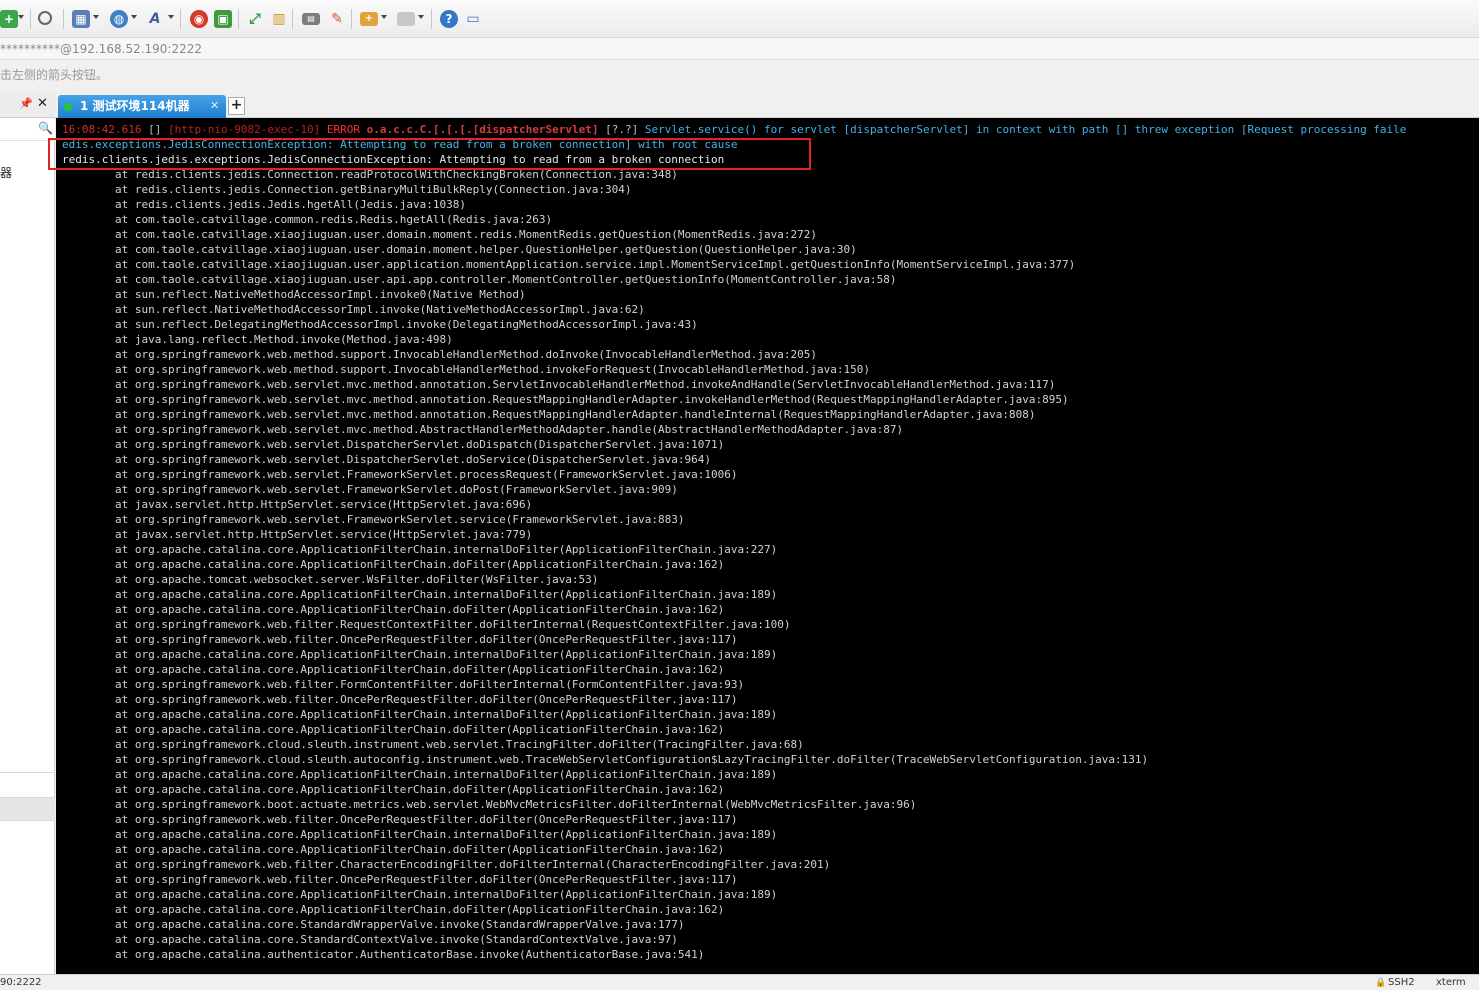 Image resolution: width=1479 pixels, height=990 pixels. I want to click on search-icon: 🔍, so click(45, 128).